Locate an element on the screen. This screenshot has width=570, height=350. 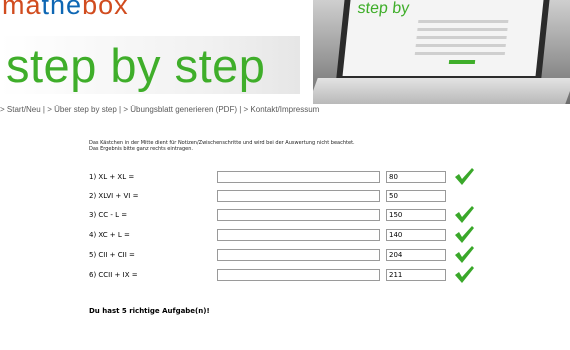
task-row: 1) XL + XL = 80 is located at coordinates (289, 178).